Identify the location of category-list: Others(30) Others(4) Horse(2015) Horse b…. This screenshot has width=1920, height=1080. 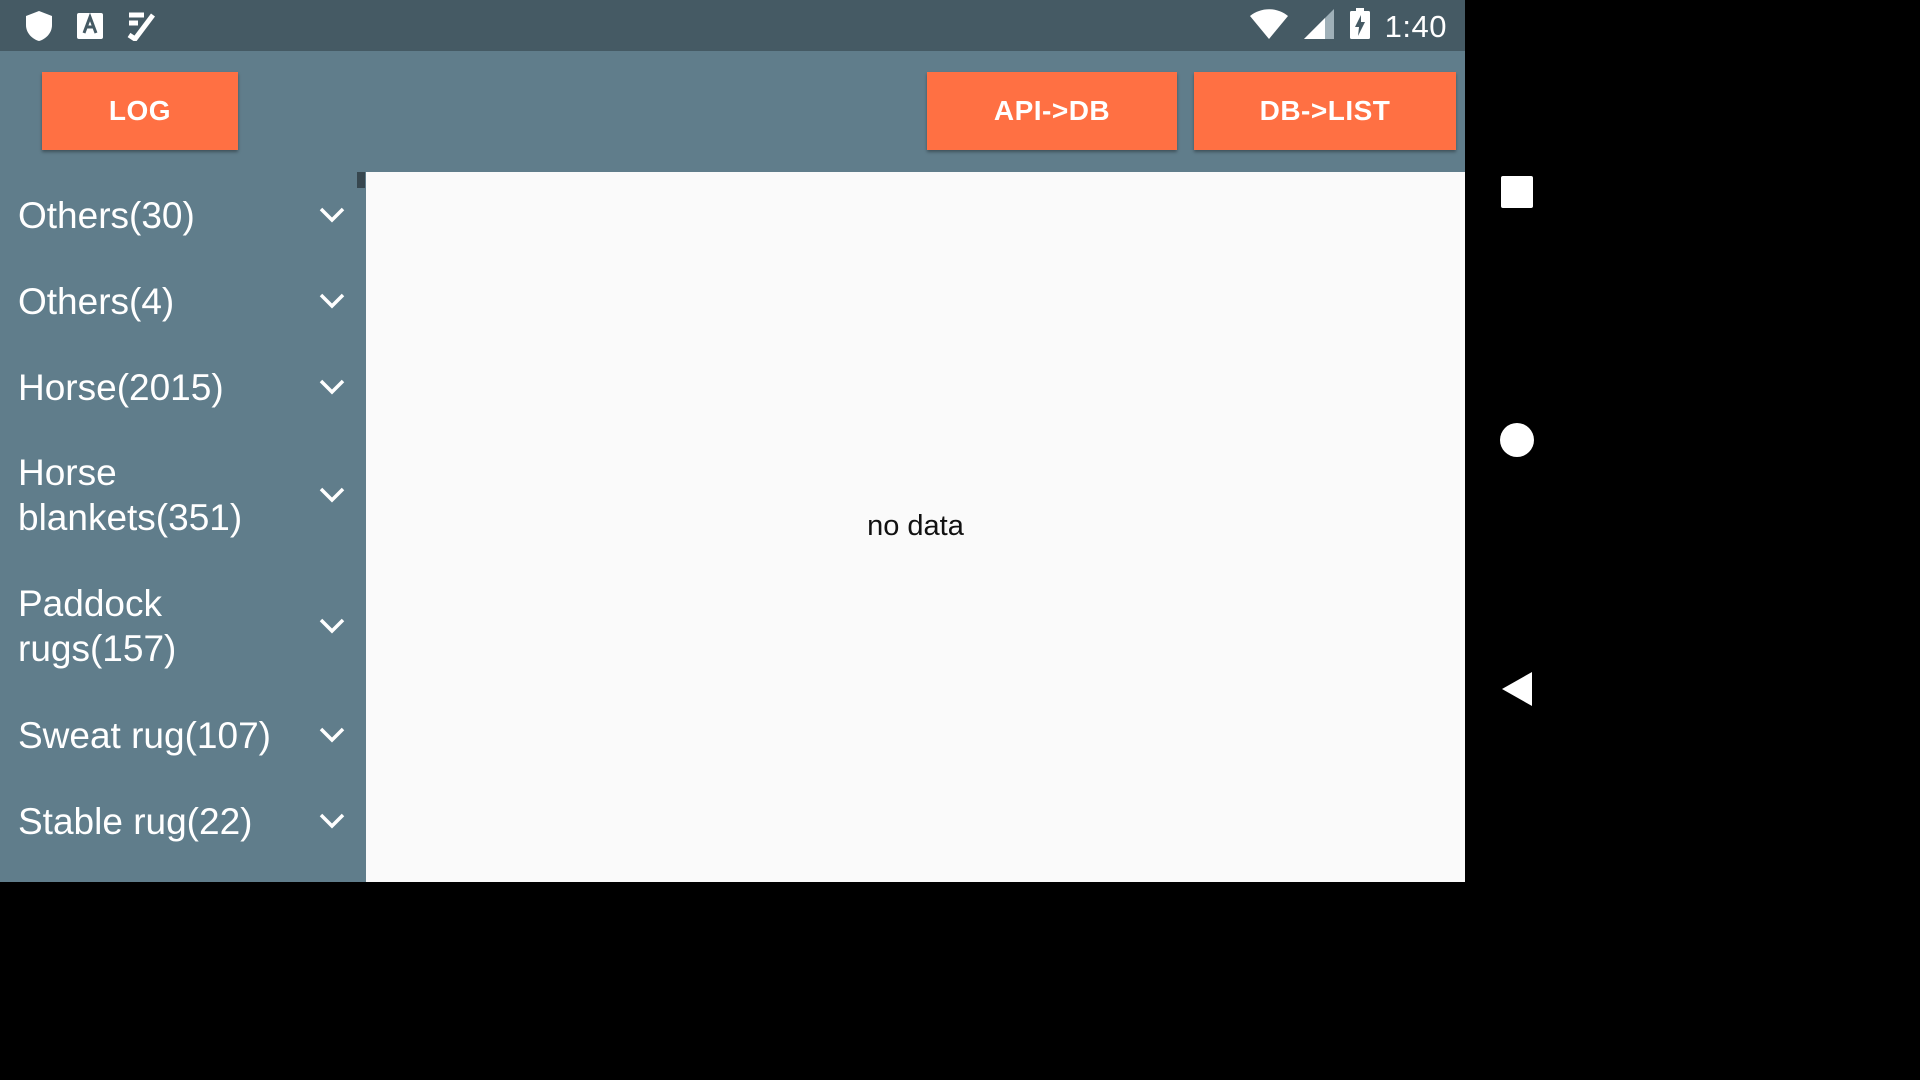
(183, 527).